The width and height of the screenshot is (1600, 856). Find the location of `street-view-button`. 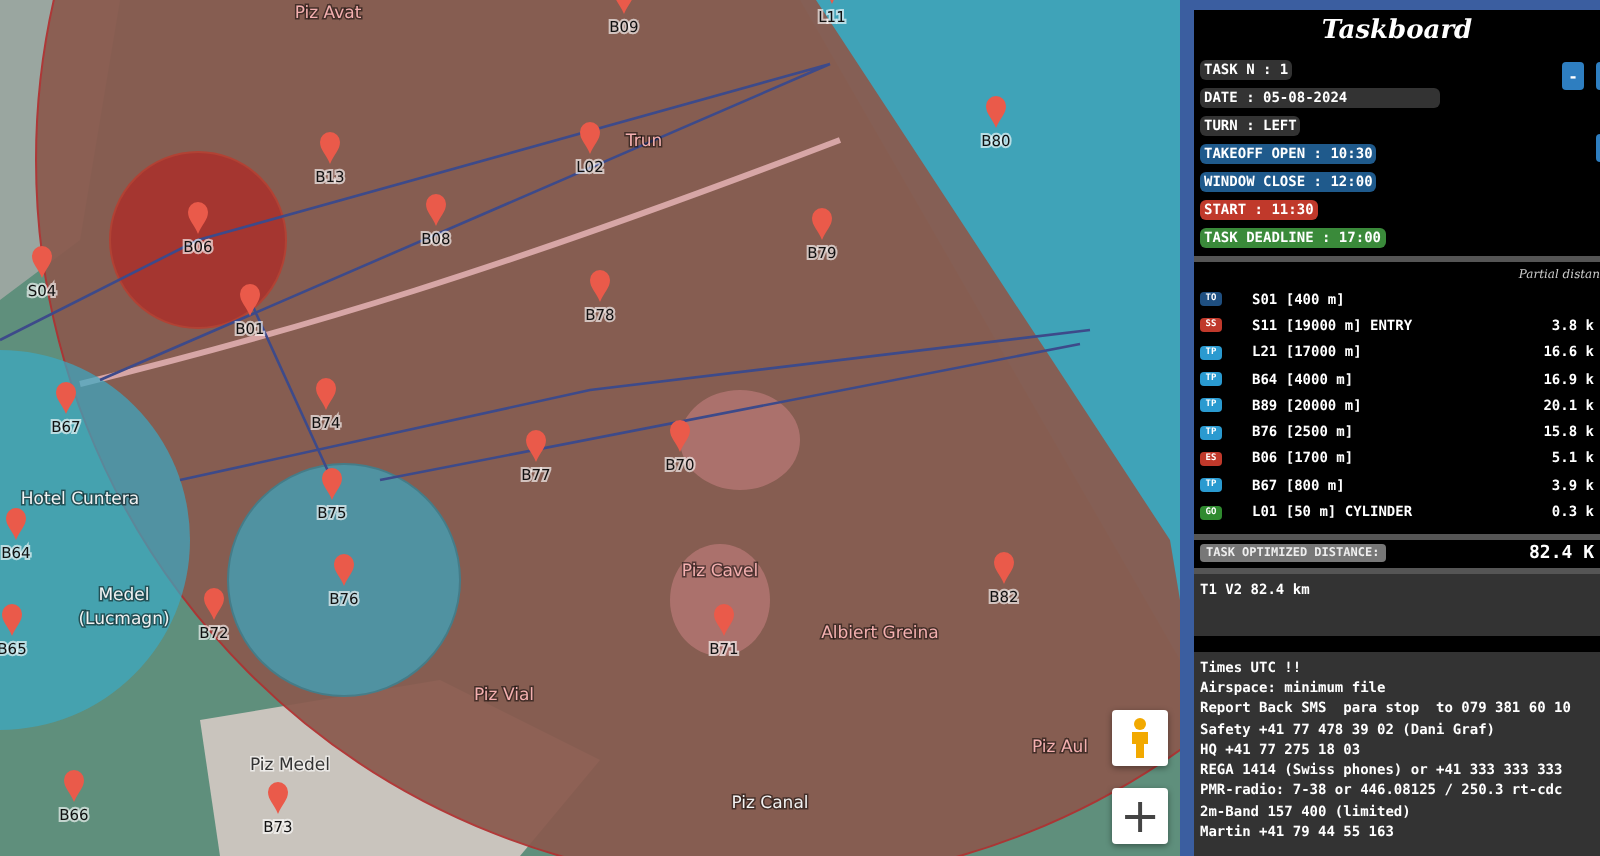

street-view-button is located at coordinates (1140, 738).